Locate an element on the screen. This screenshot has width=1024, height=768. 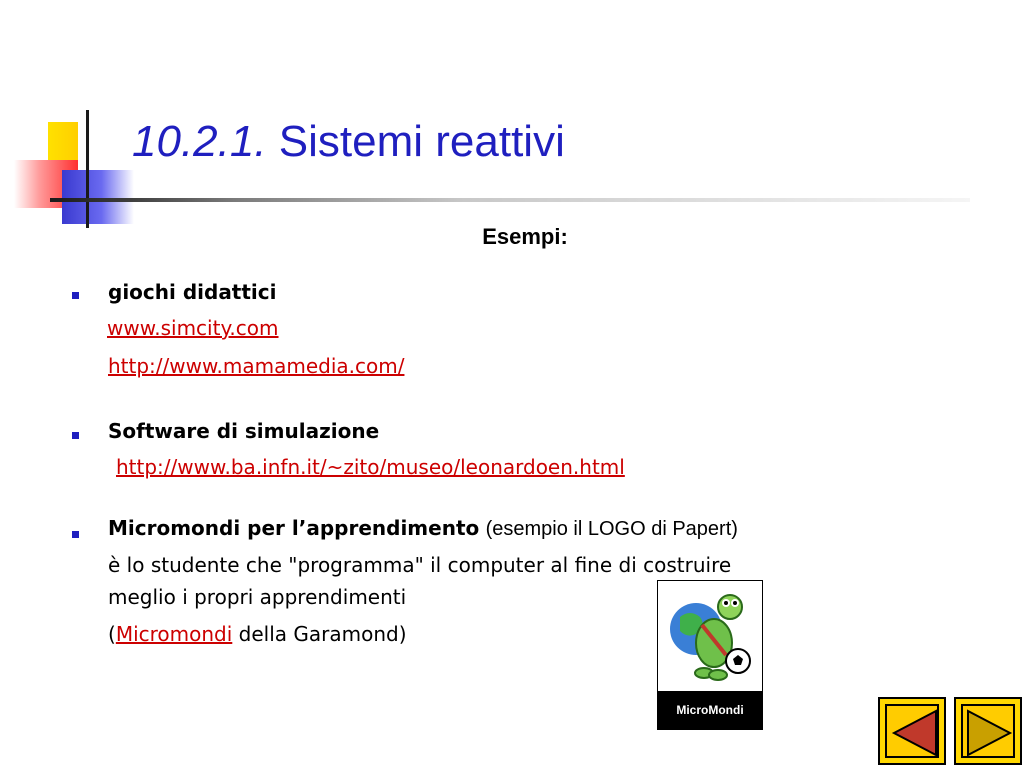
micromondi-note: (esempio il LOGO di Papert) is located at coordinates (611, 529).